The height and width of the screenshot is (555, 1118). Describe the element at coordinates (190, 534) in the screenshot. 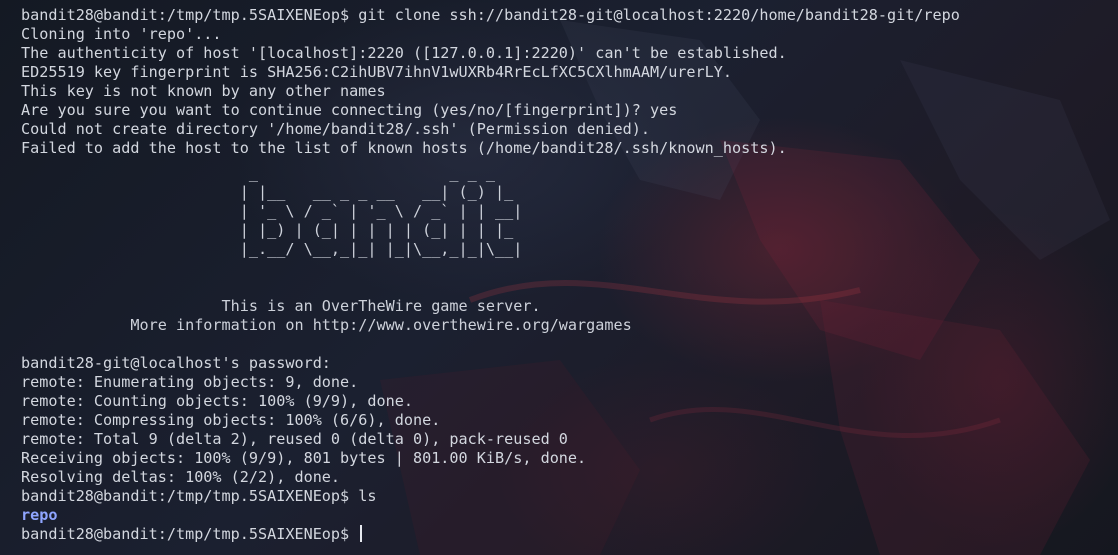

I see `shell-prompt: bandit28@bandit:/tmp/tmp.5SAIXENEop$` at that location.